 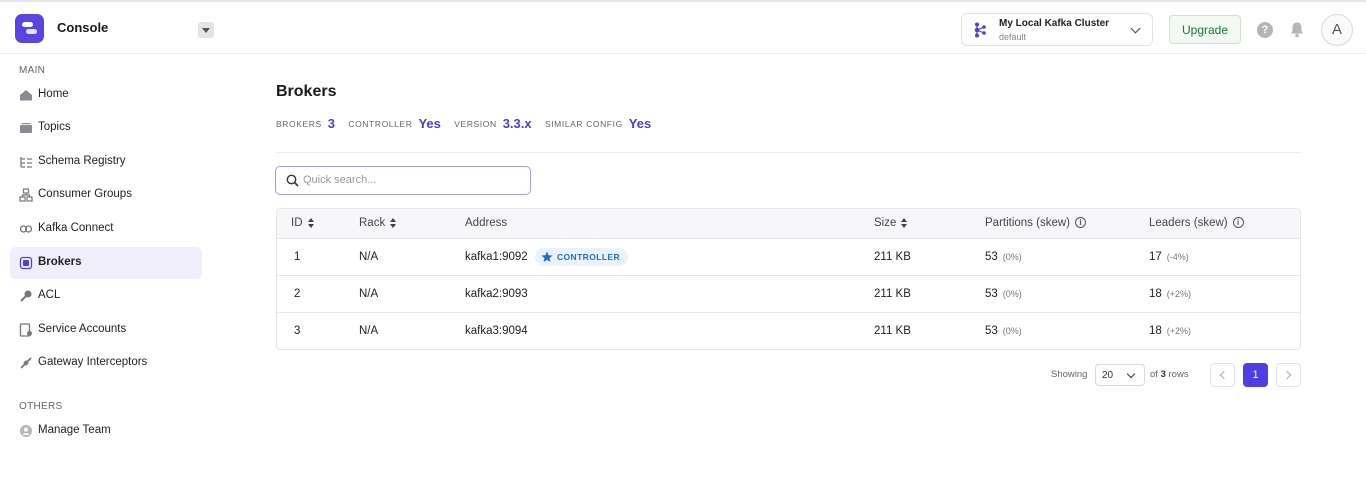 What do you see at coordinates (49, 295) in the screenshot?
I see `sidebar-item-label: ACL` at bounding box center [49, 295].